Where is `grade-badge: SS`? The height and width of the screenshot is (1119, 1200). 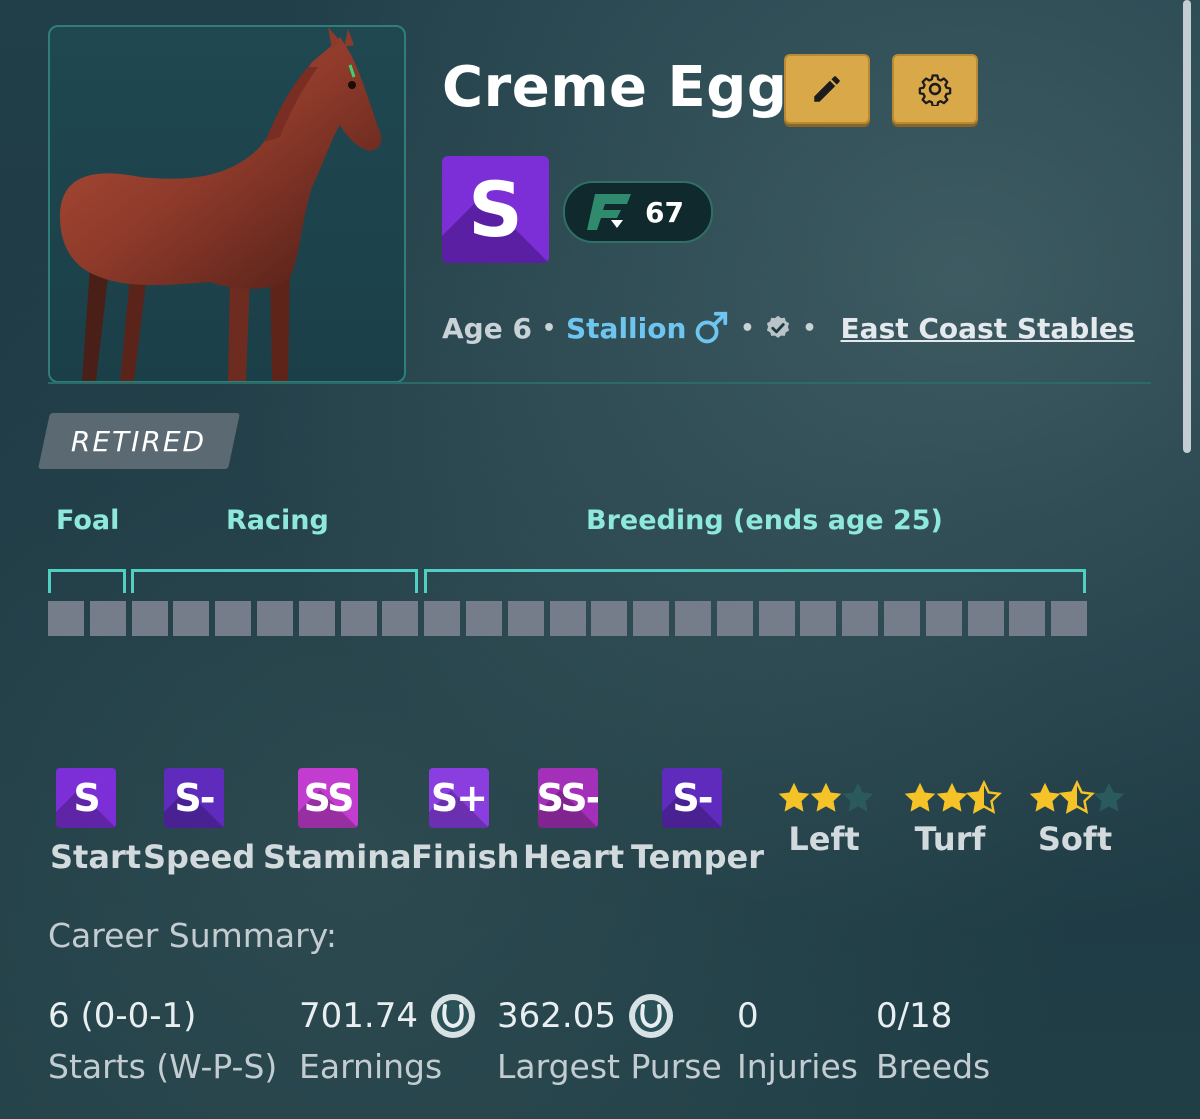 grade-badge: SS is located at coordinates (328, 798).